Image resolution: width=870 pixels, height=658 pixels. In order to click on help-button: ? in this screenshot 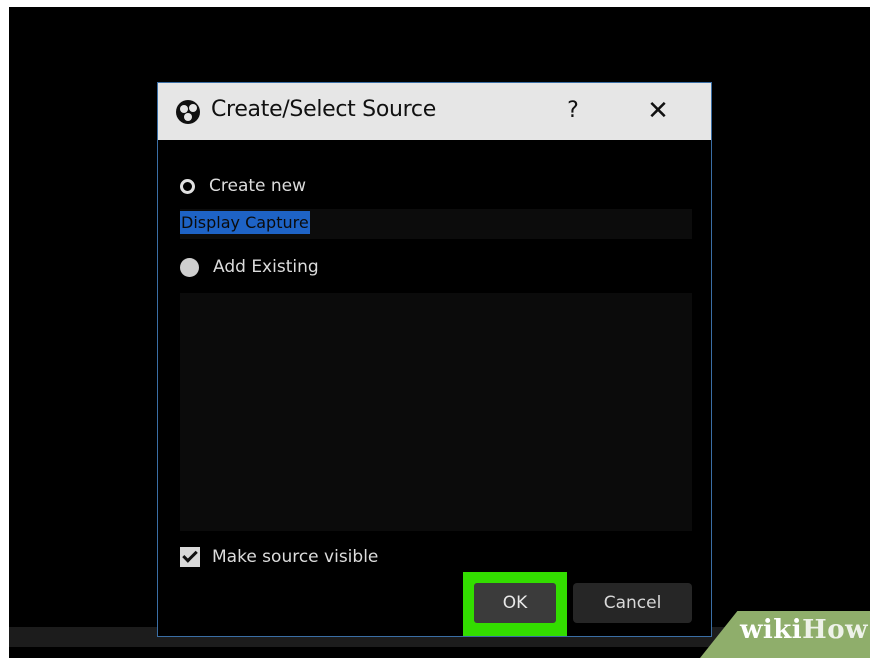, I will do `click(573, 111)`.